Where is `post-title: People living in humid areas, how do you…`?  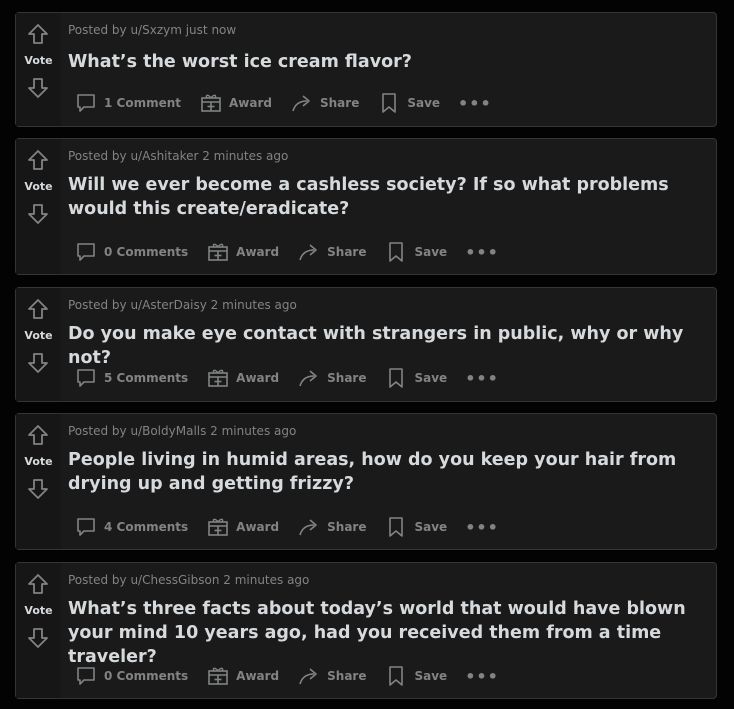
post-title: People living in humid areas, how do you… is located at coordinates (390, 472).